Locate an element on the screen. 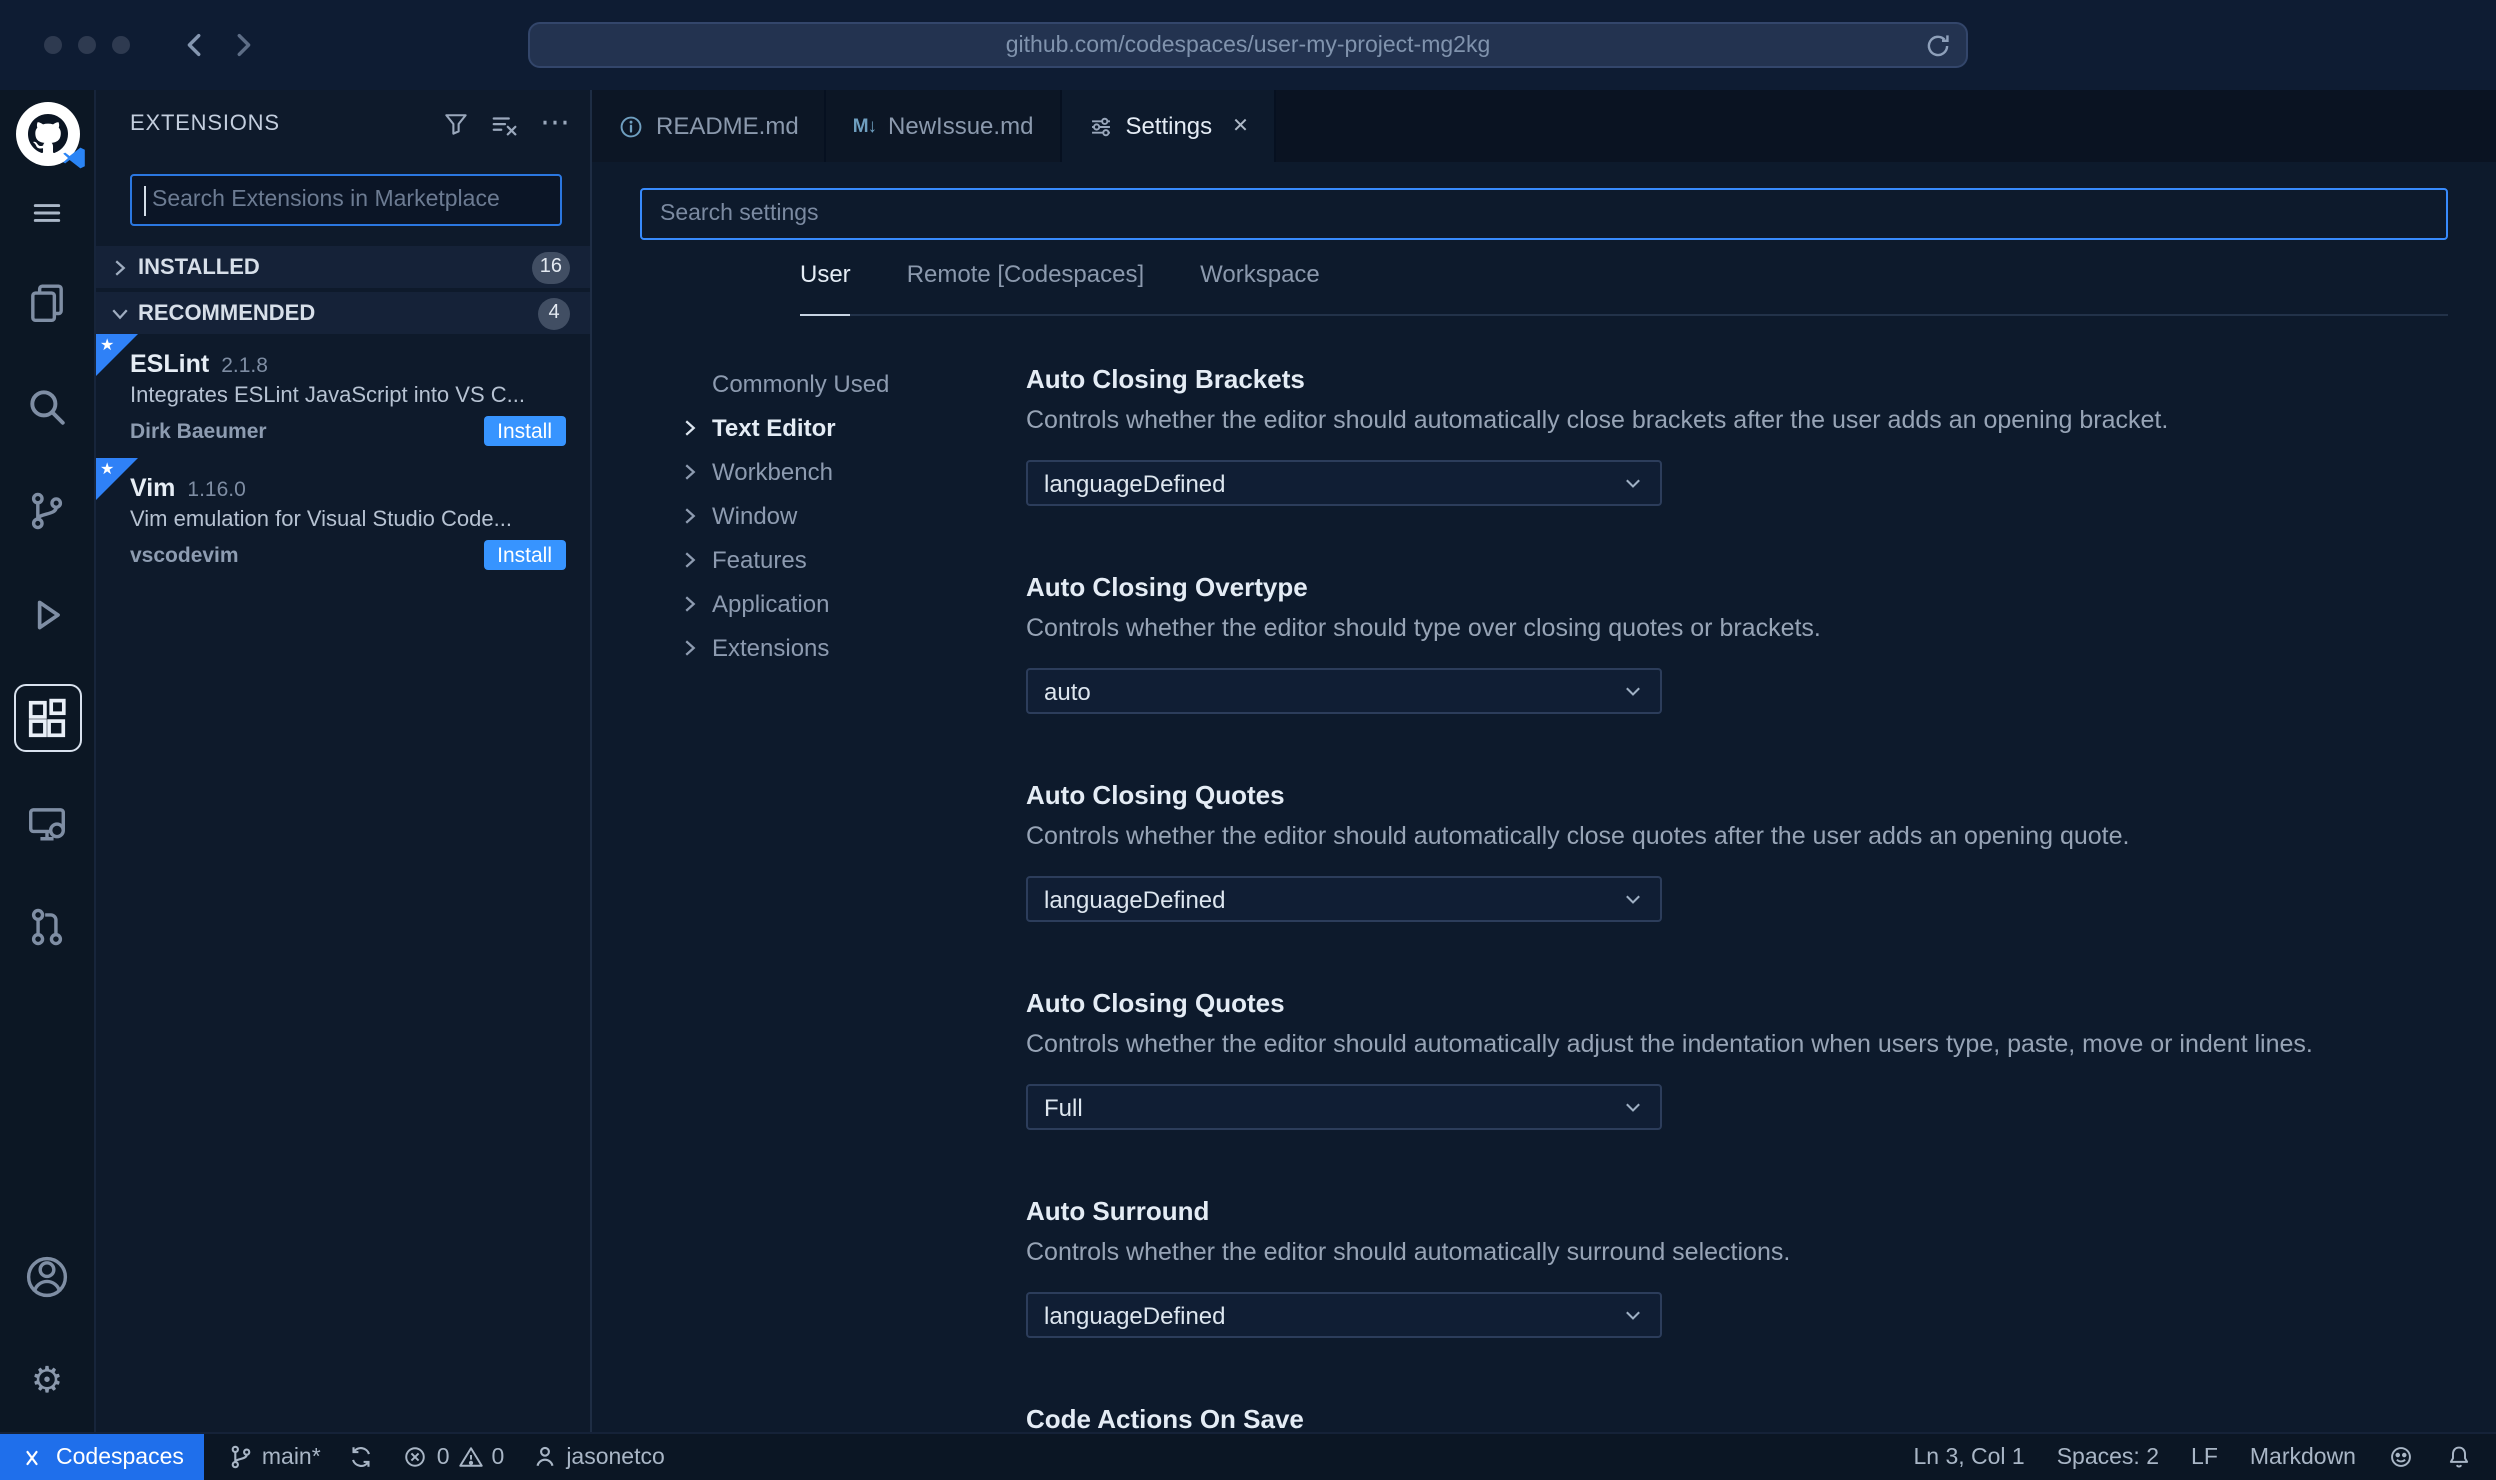  settings-gear-button: ⚙ is located at coordinates (47, 1380).